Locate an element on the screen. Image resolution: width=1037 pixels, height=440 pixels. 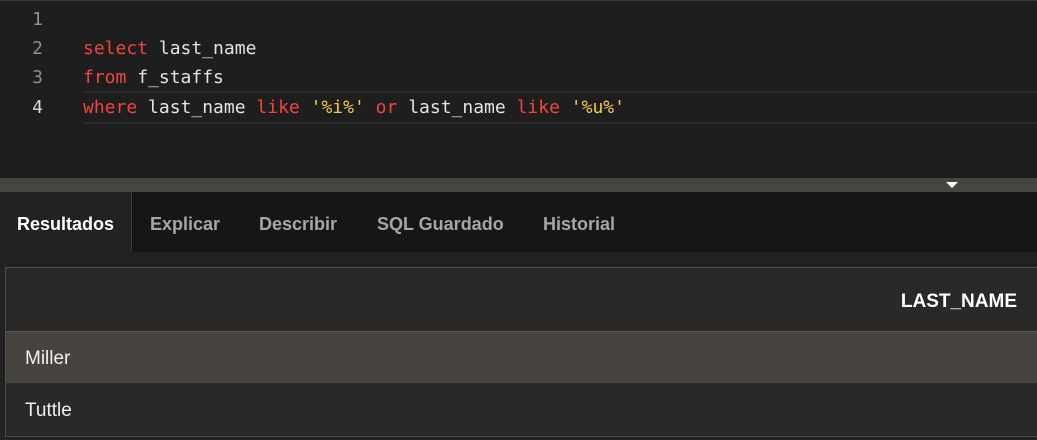
table-cell: Miller is located at coordinates (48, 358).